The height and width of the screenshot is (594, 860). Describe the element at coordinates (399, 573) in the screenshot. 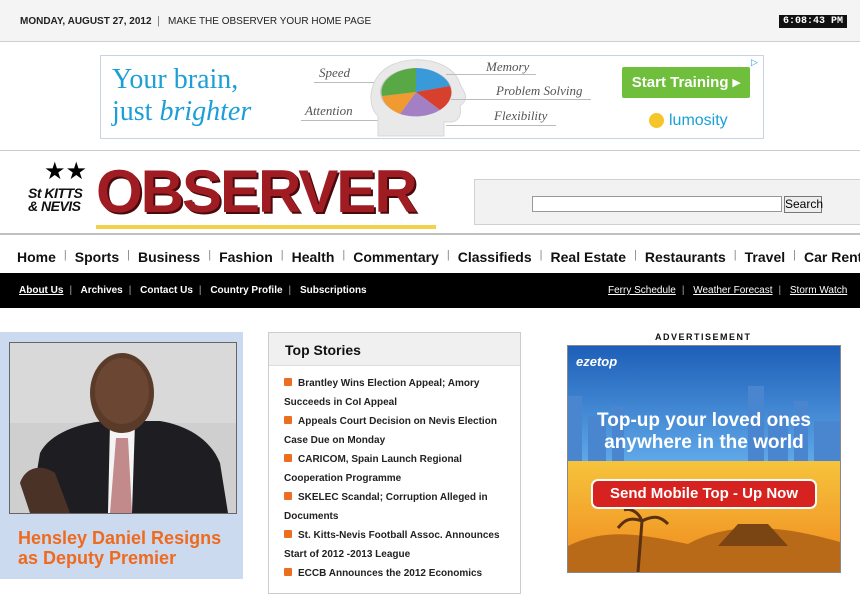

I see `story-item: ECCB Announces the 2012 Economics` at that location.